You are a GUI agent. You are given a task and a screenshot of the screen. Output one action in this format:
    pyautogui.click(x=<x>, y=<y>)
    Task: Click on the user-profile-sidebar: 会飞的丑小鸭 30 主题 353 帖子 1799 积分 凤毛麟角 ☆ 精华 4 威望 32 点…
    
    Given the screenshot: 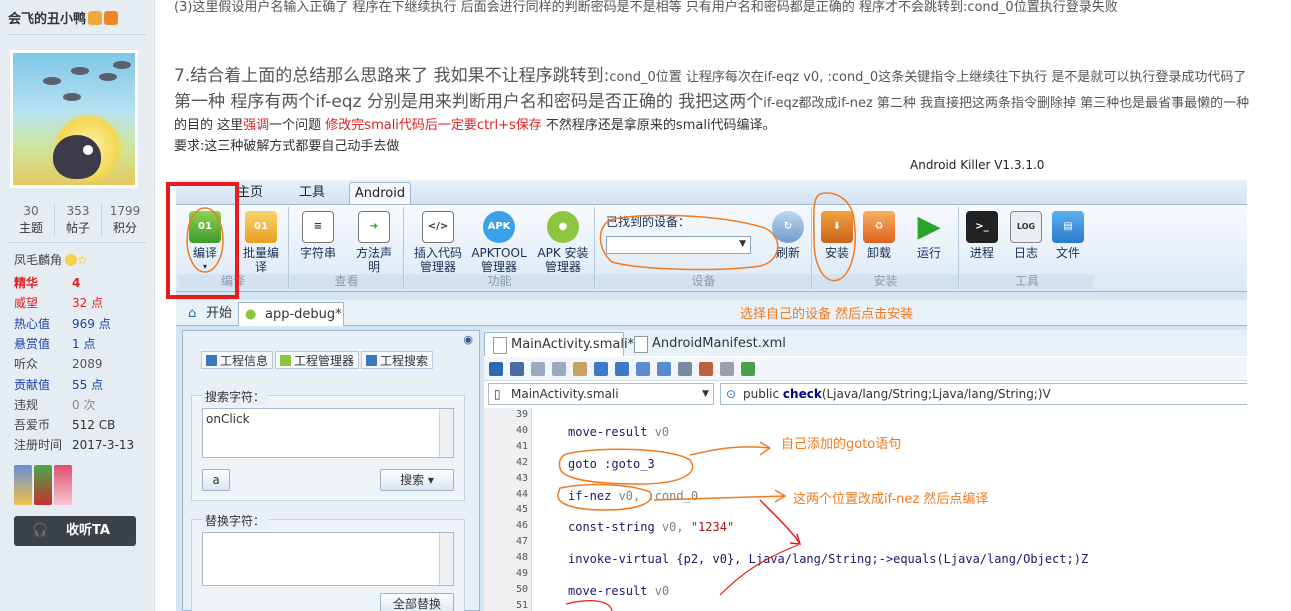 What is the action you would take?
    pyautogui.click(x=77, y=305)
    